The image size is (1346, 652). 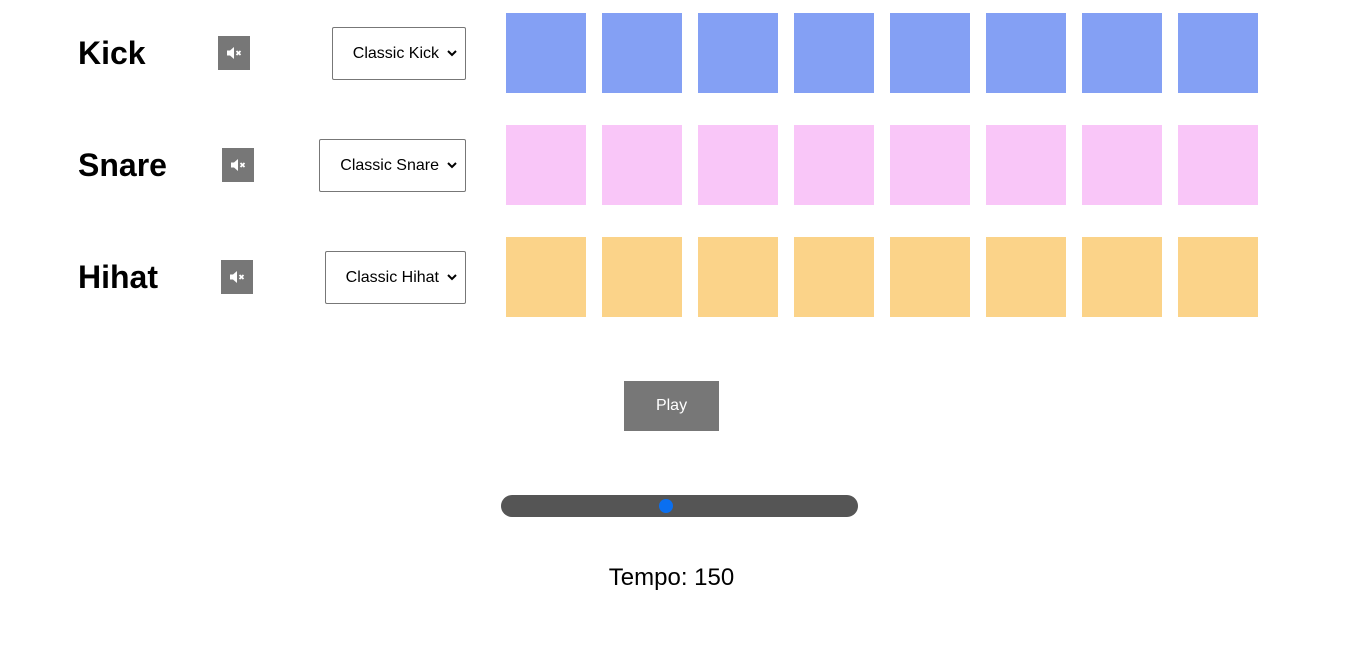 I want to click on track-row-snare: Snare Classic Snare, so click(x=673, y=165).